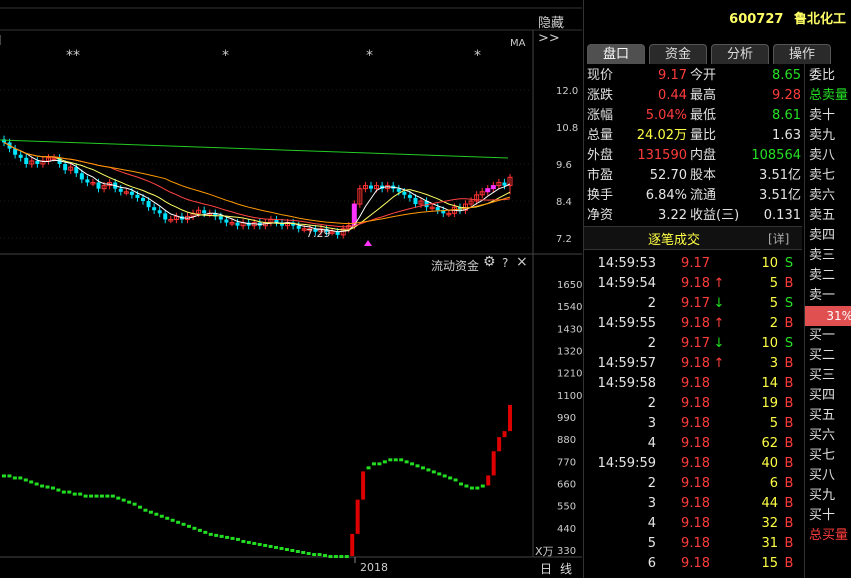 The height and width of the screenshot is (578, 851). What do you see at coordinates (822, 395) in the screenshot?
I see `orderbook-label: 买四` at bounding box center [822, 395].